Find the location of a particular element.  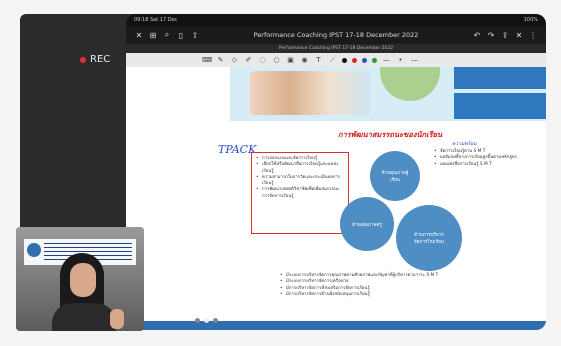

close-icon: ✕ is located at coordinates (139, 35).